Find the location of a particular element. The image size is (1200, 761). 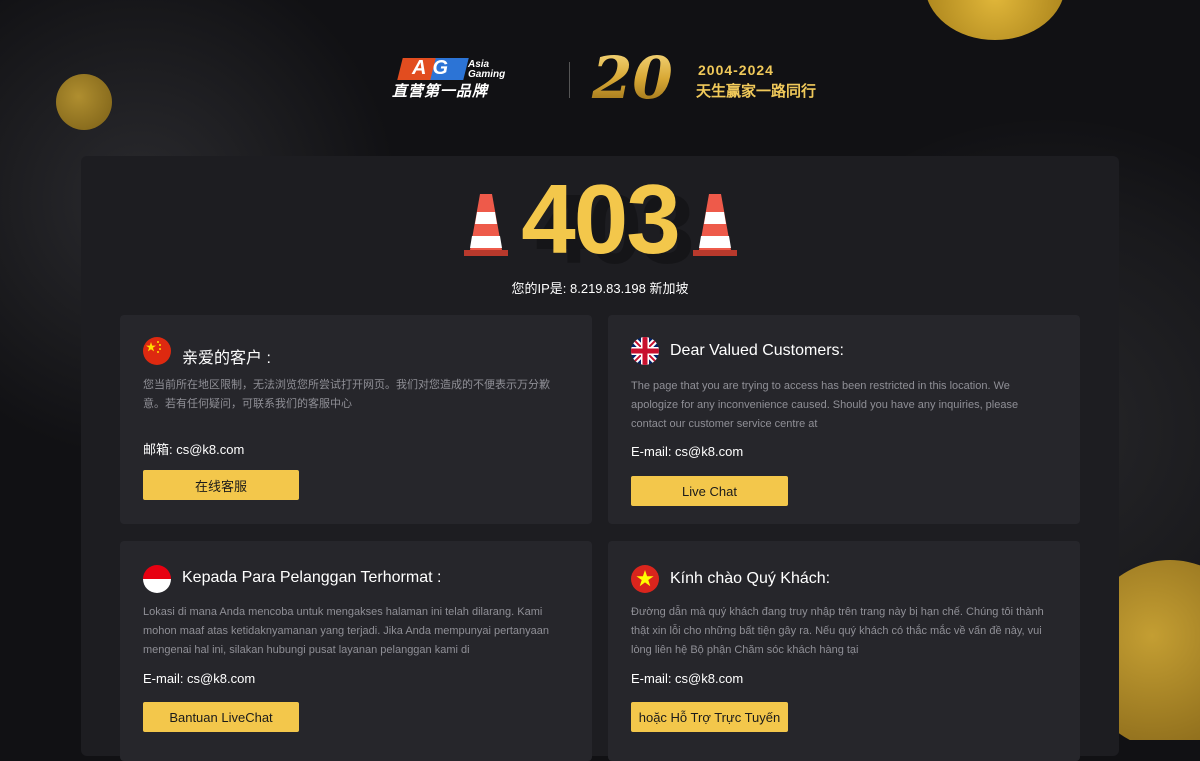

live-chat-button: hoặc Hỗ Trợ Trực Tuyến is located at coordinates (709, 717).